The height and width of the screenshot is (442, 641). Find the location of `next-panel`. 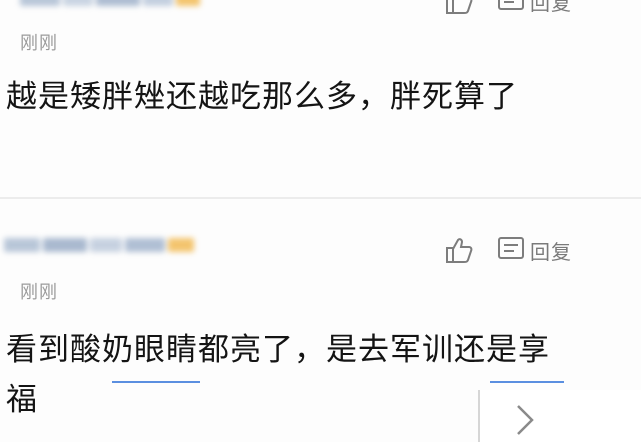

next-panel is located at coordinates (559, 416).